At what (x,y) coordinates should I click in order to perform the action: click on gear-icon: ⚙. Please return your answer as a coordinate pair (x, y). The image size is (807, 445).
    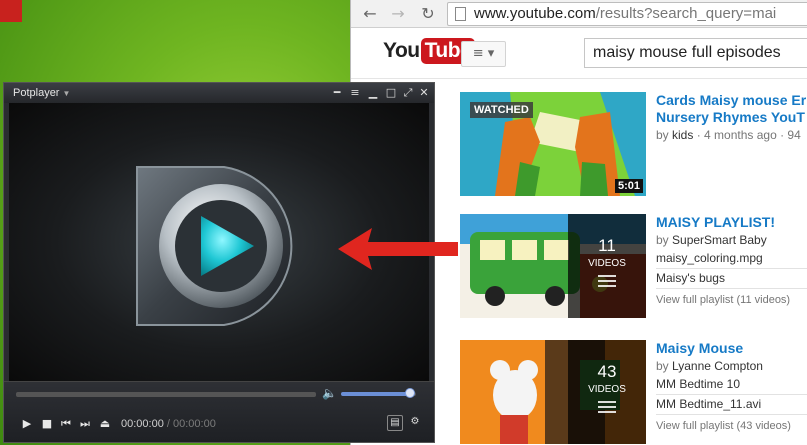
    Looking at the image, I should click on (415, 423).